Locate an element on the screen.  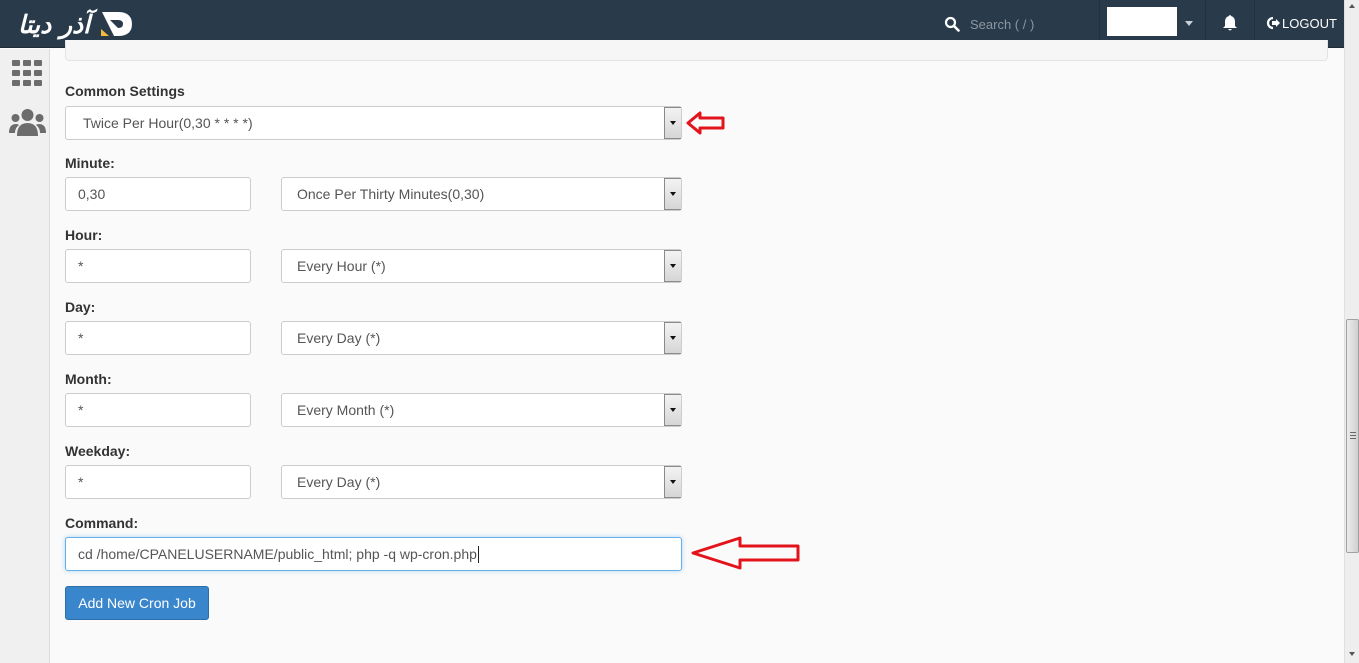
weekday-input: * is located at coordinates (158, 482).